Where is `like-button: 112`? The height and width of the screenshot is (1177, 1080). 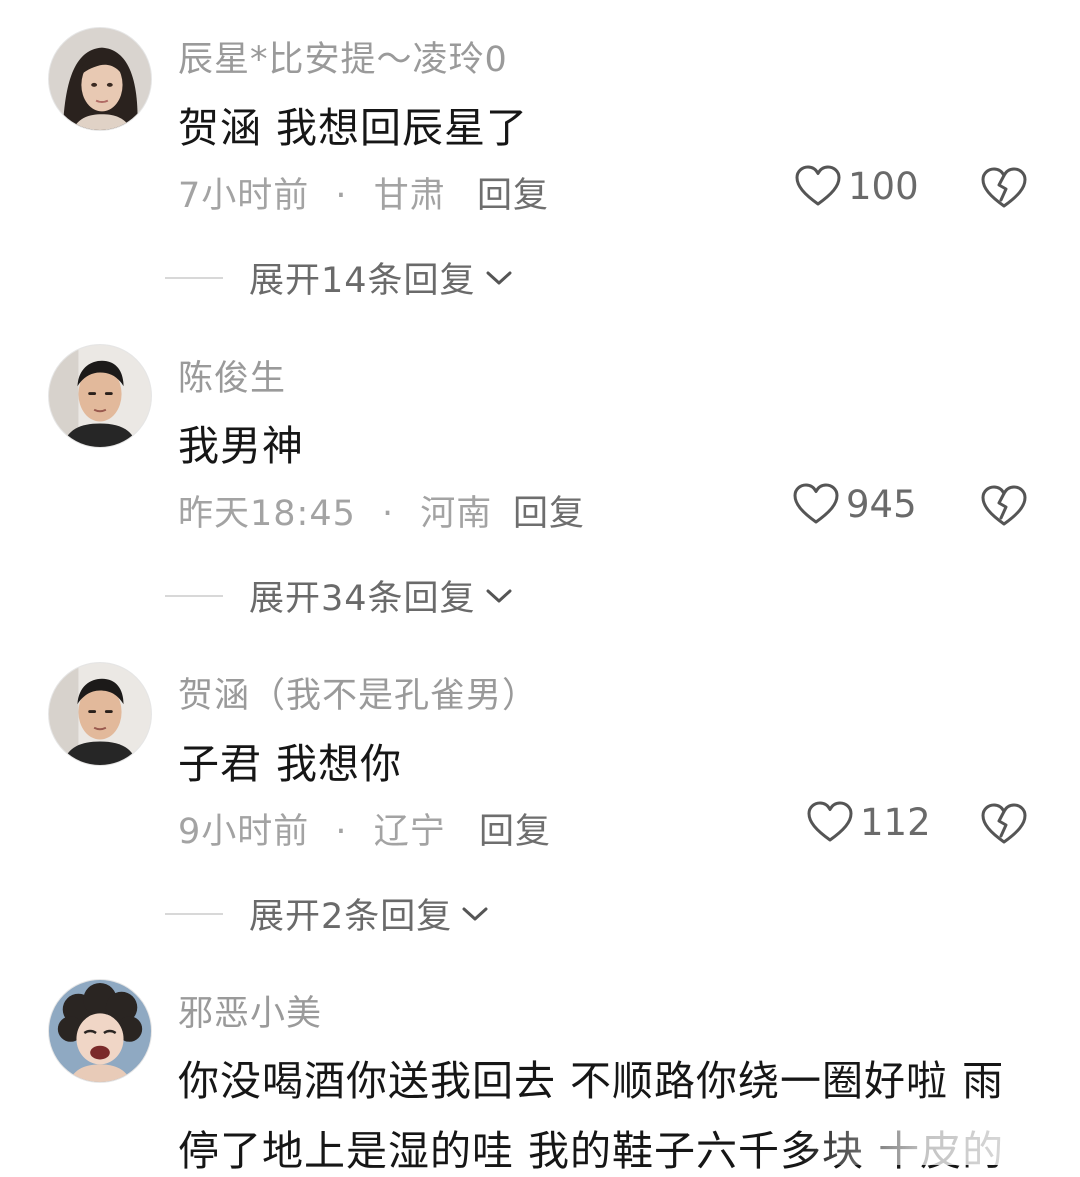
like-button: 112 is located at coordinates (868, 822).